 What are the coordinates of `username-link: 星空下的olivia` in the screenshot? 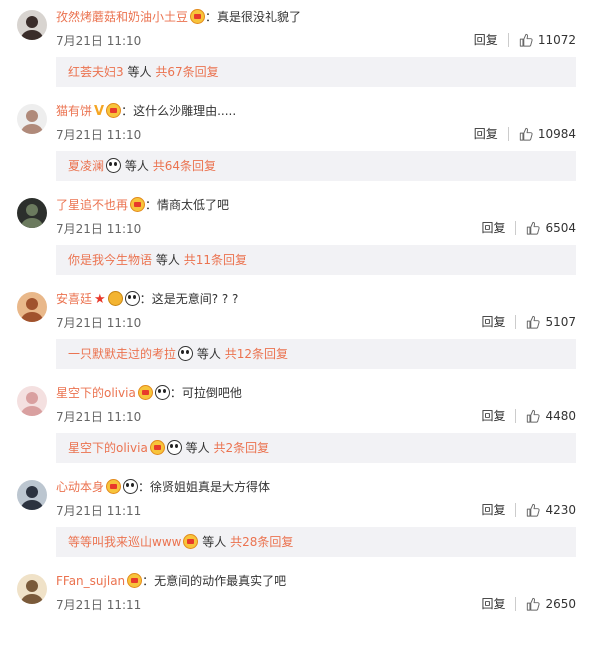 It's located at (96, 393).